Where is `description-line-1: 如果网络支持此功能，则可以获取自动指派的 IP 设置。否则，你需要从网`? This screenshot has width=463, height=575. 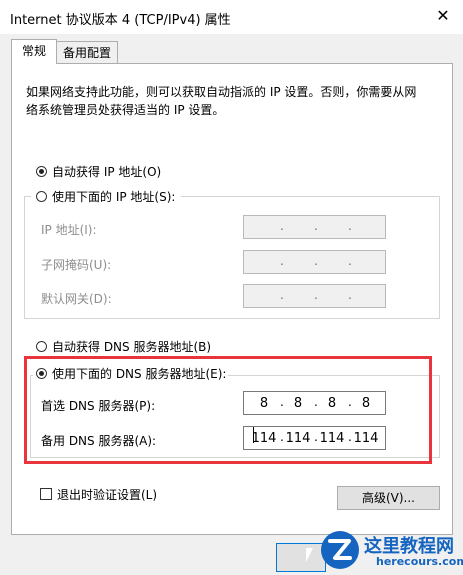
description-line-1: 如果网络支持此功能，则可以获取自动指派的 IP 设置。否则，你需要从网 is located at coordinates (221, 92).